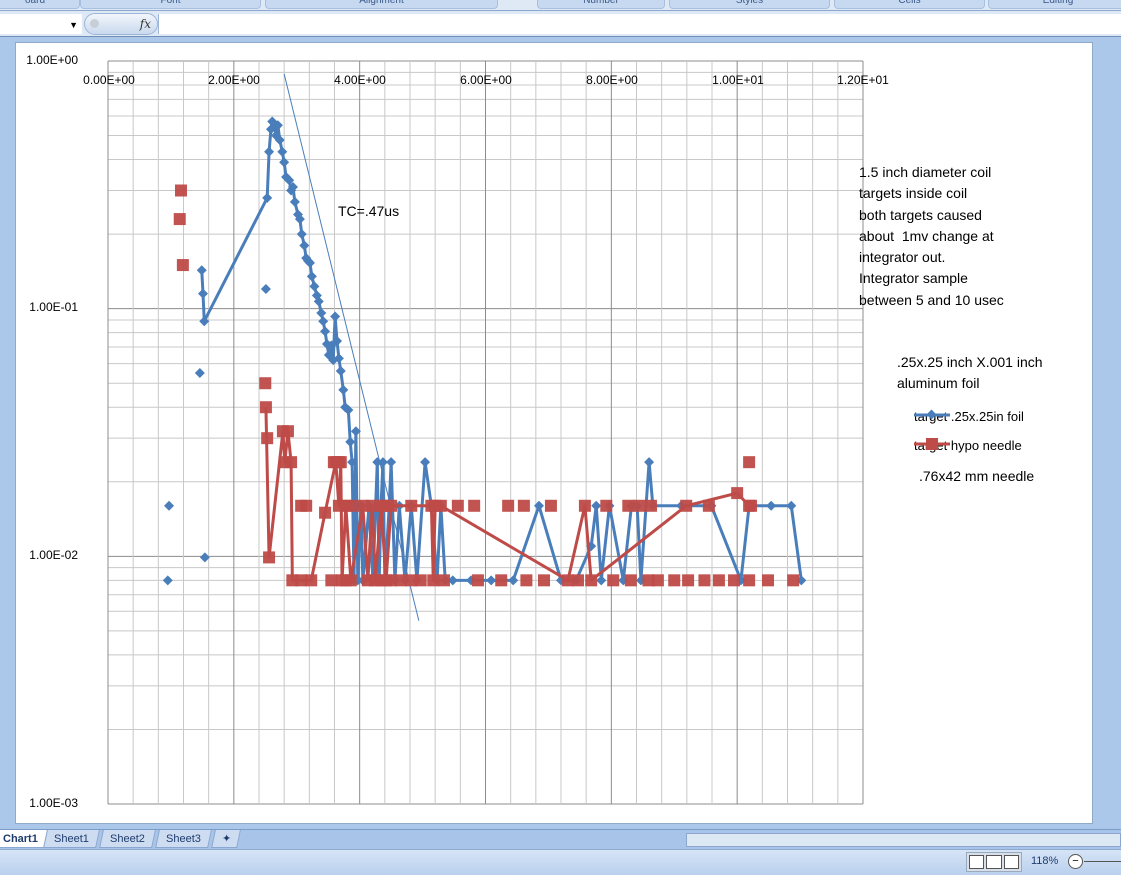 The image size is (1121, 875). What do you see at coordinates (749, 4) in the screenshot?
I see `ribbon-group-styles: Styles` at bounding box center [749, 4].